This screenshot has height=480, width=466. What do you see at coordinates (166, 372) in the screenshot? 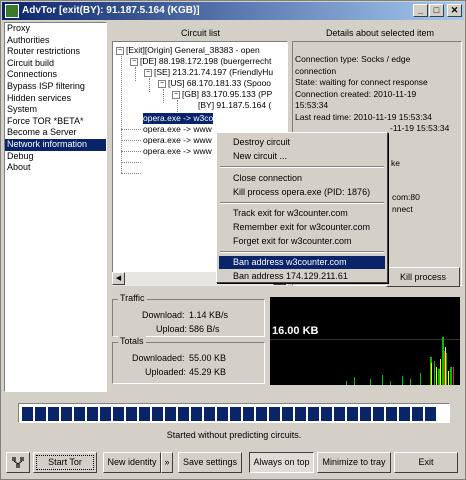
I see `uploaded-label: Uploaded:` at bounding box center [166, 372].